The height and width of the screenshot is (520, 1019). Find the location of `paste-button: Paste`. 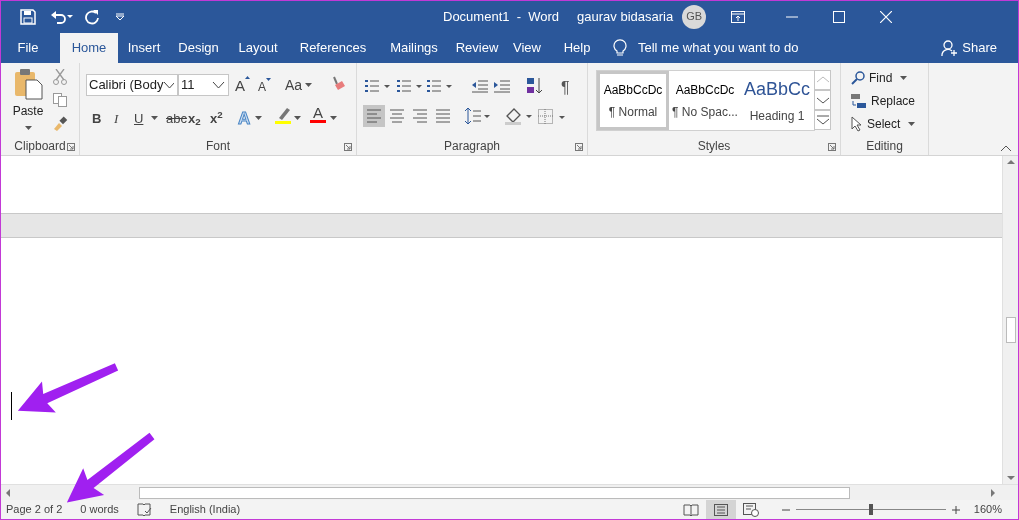

paste-button: Paste is located at coordinates (28, 100).